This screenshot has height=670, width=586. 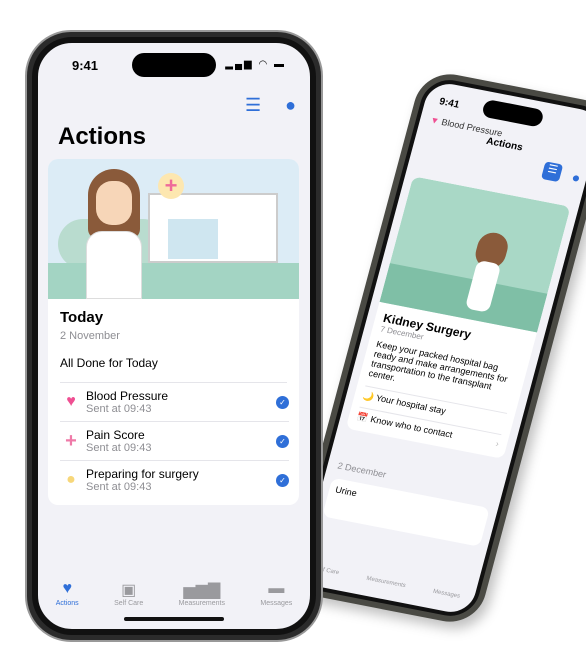 What do you see at coordinates (174, 441) in the screenshot?
I see `action-item-pain-score: + Pain Score Sent at 09:43 ✓` at bounding box center [174, 441].